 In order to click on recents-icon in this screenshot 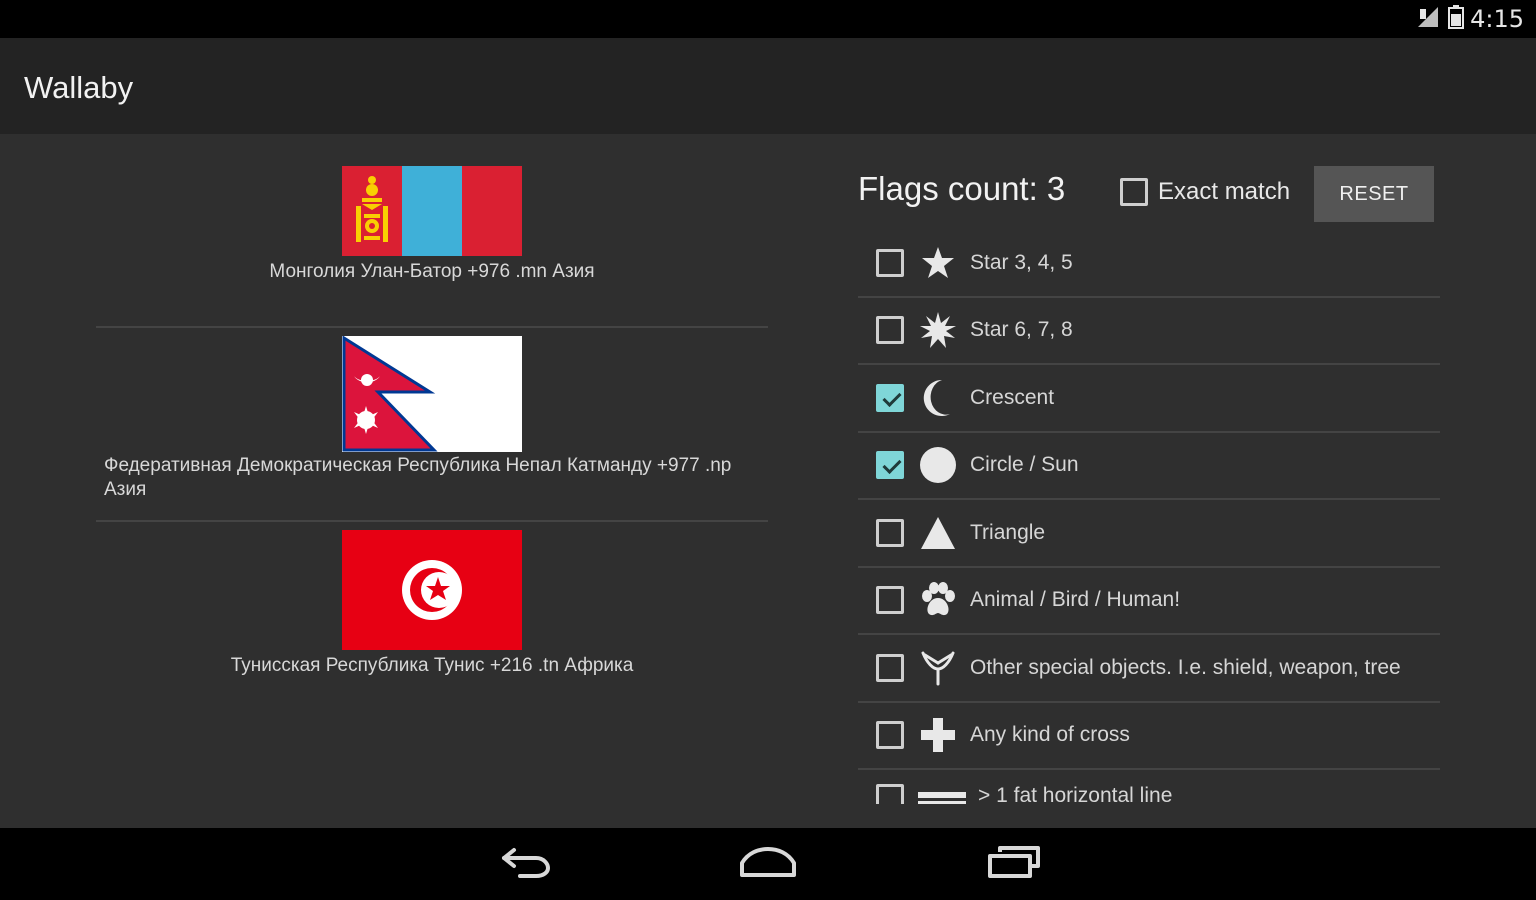, I will do `click(1014, 864)`.